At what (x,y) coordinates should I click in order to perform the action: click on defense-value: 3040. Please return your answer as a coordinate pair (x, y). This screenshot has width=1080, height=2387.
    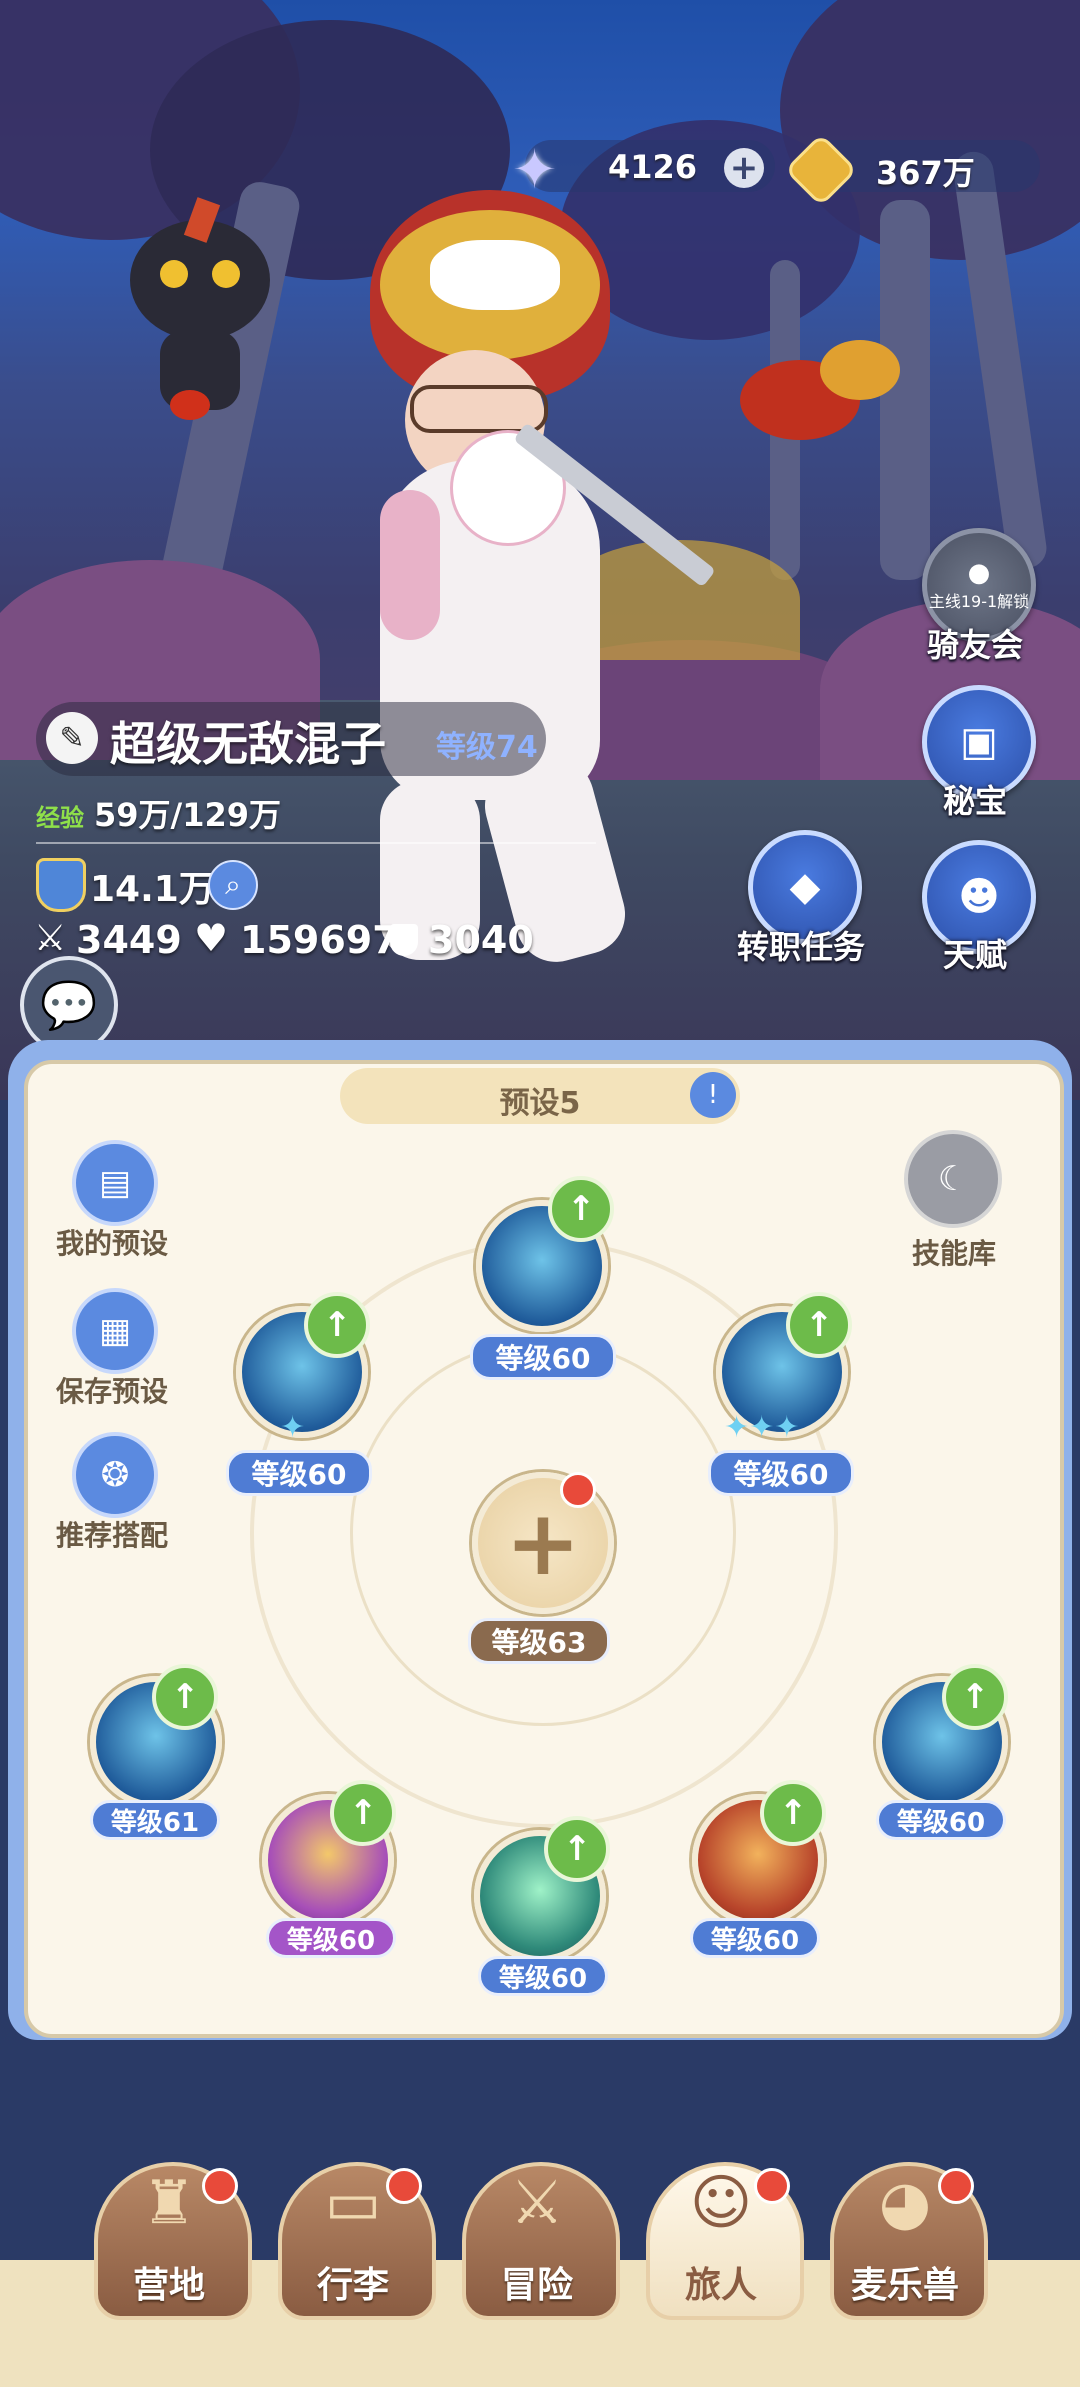
    Looking at the image, I should click on (481, 940).